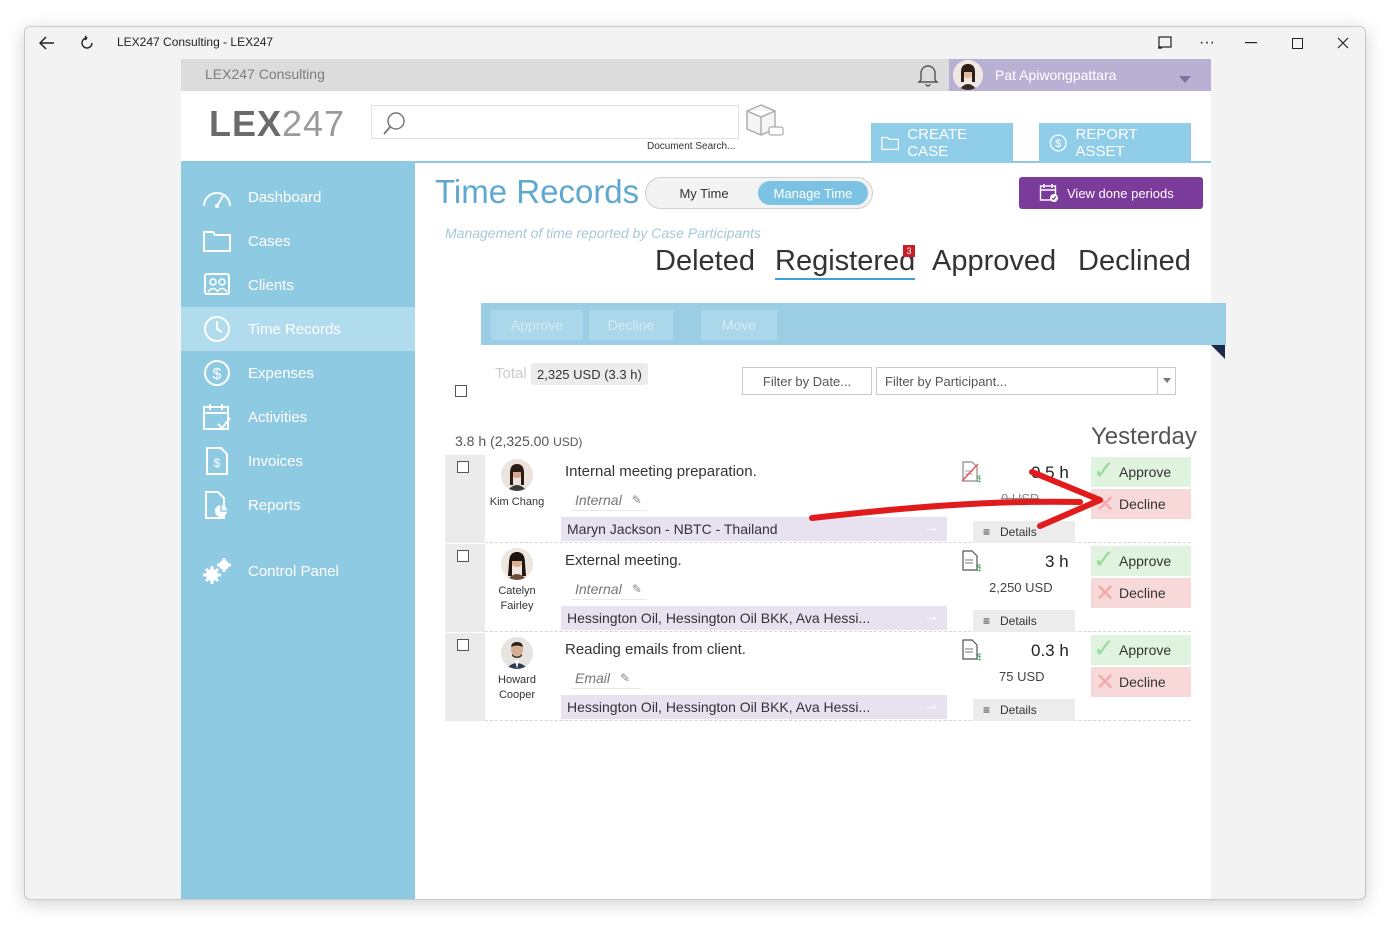  Describe the element at coordinates (1144, 436) in the screenshot. I see `group-day-label: Yesterday` at that location.